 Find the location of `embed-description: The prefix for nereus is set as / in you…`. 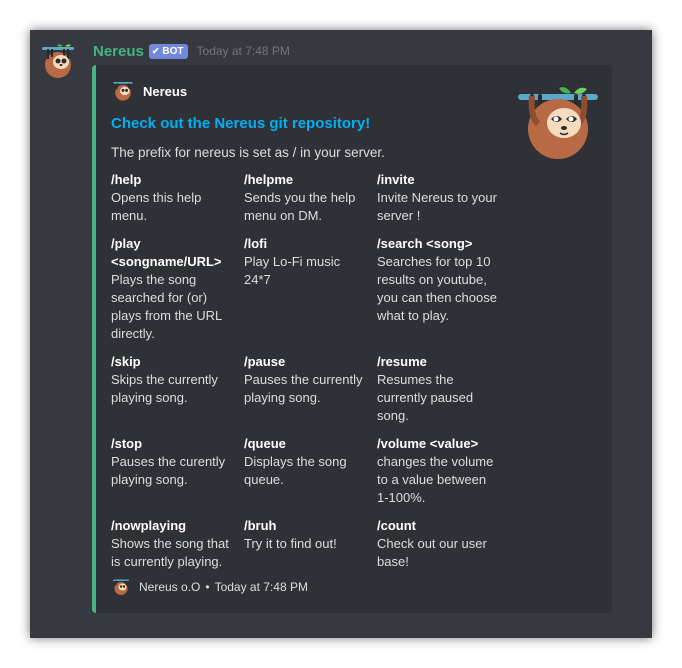

embed-description: The prefix for nereus is set as / in you… is located at coordinates (248, 152).